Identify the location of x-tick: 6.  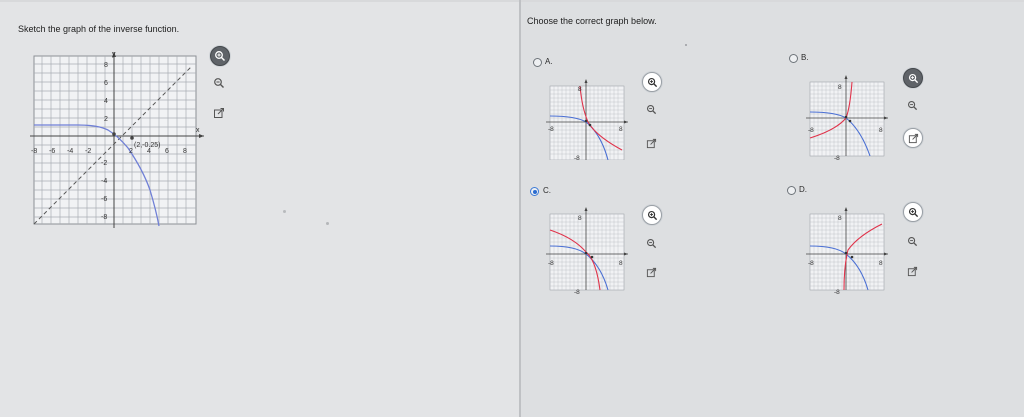
(167, 151).